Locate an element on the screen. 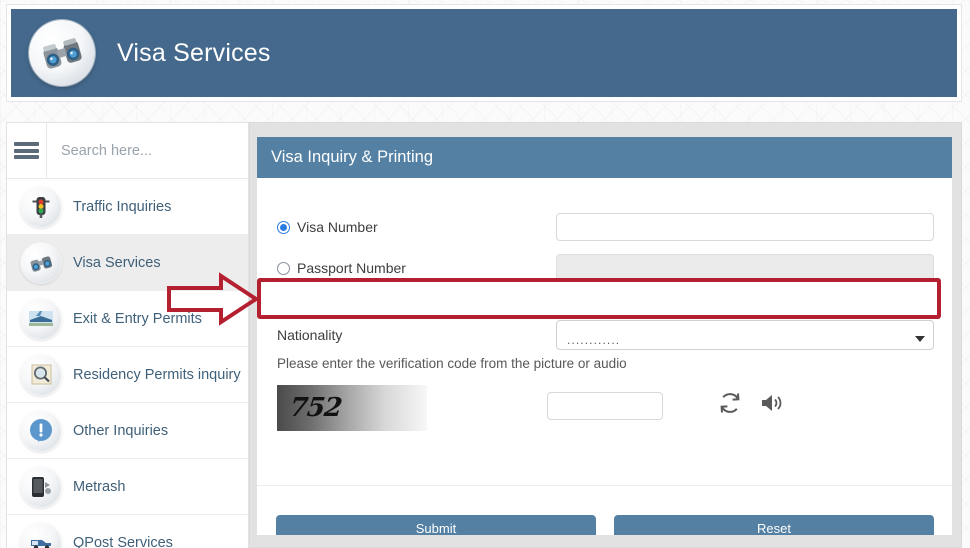  captcha-input is located at coordinates (605, 406).